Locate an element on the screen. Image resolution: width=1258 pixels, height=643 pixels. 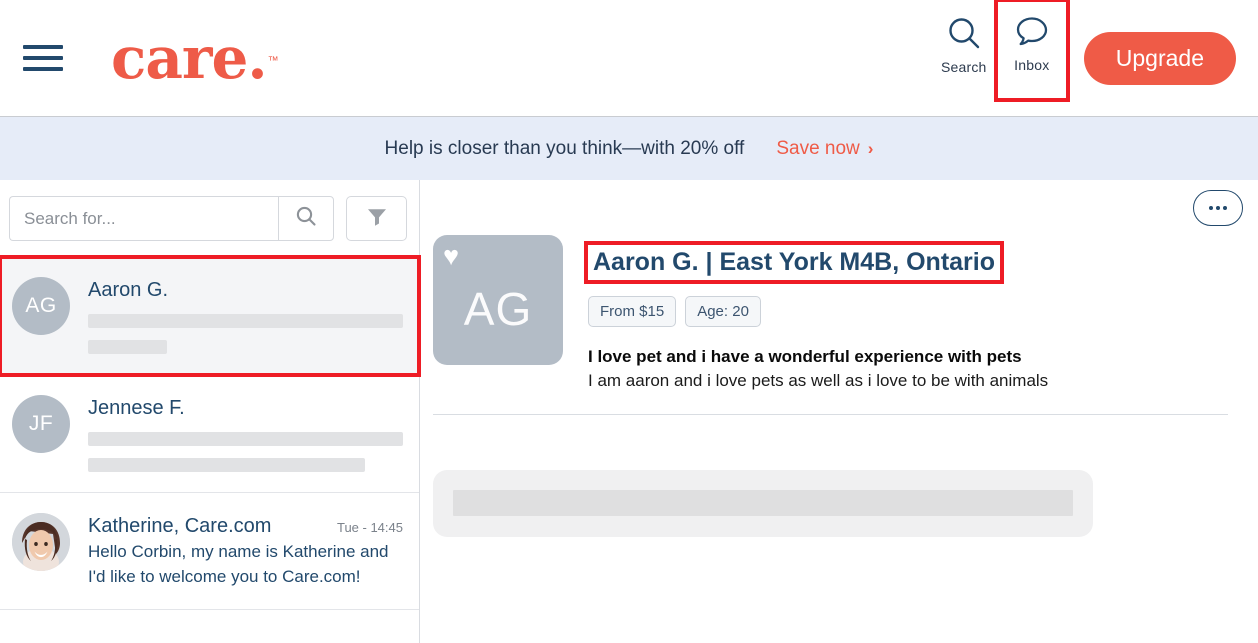
header-action-label: Search is located at coordinates (963, 66).